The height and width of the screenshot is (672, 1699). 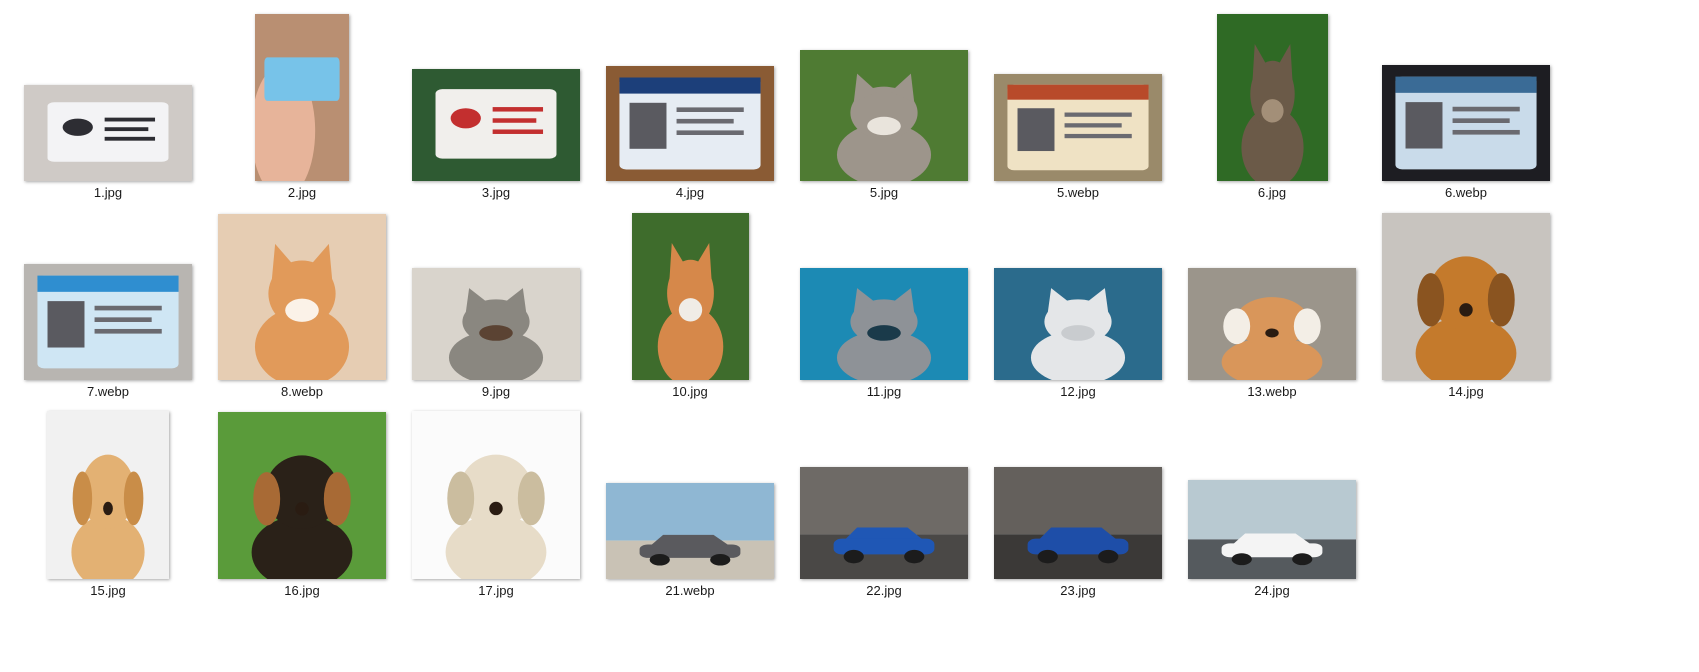 What do you see at coordinates (690, 192) in the screenshot?
I see `file-name-label: 4.jpg` at bounding box center [690, 192].